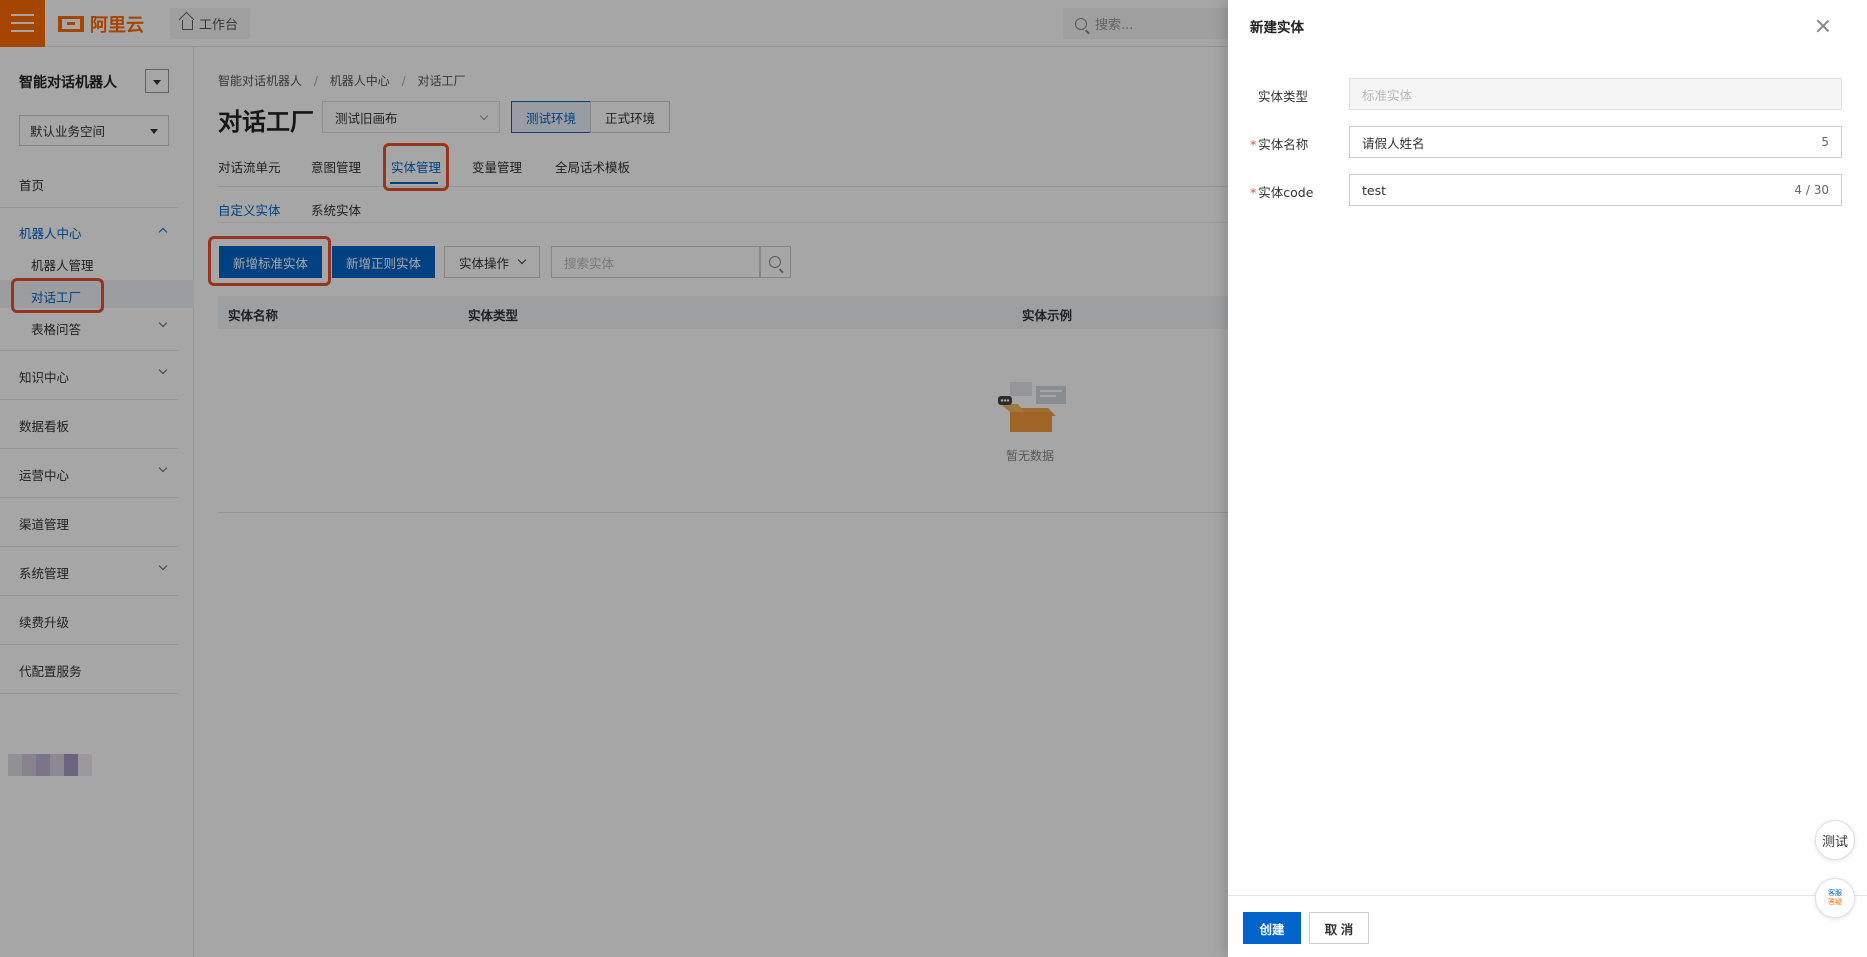 The height and width of the screenshot is (957, 1867). What do you see at coordinates (1823, 26) in the screenshot?
I see `close-icon` at bounding box center [1823, 26].